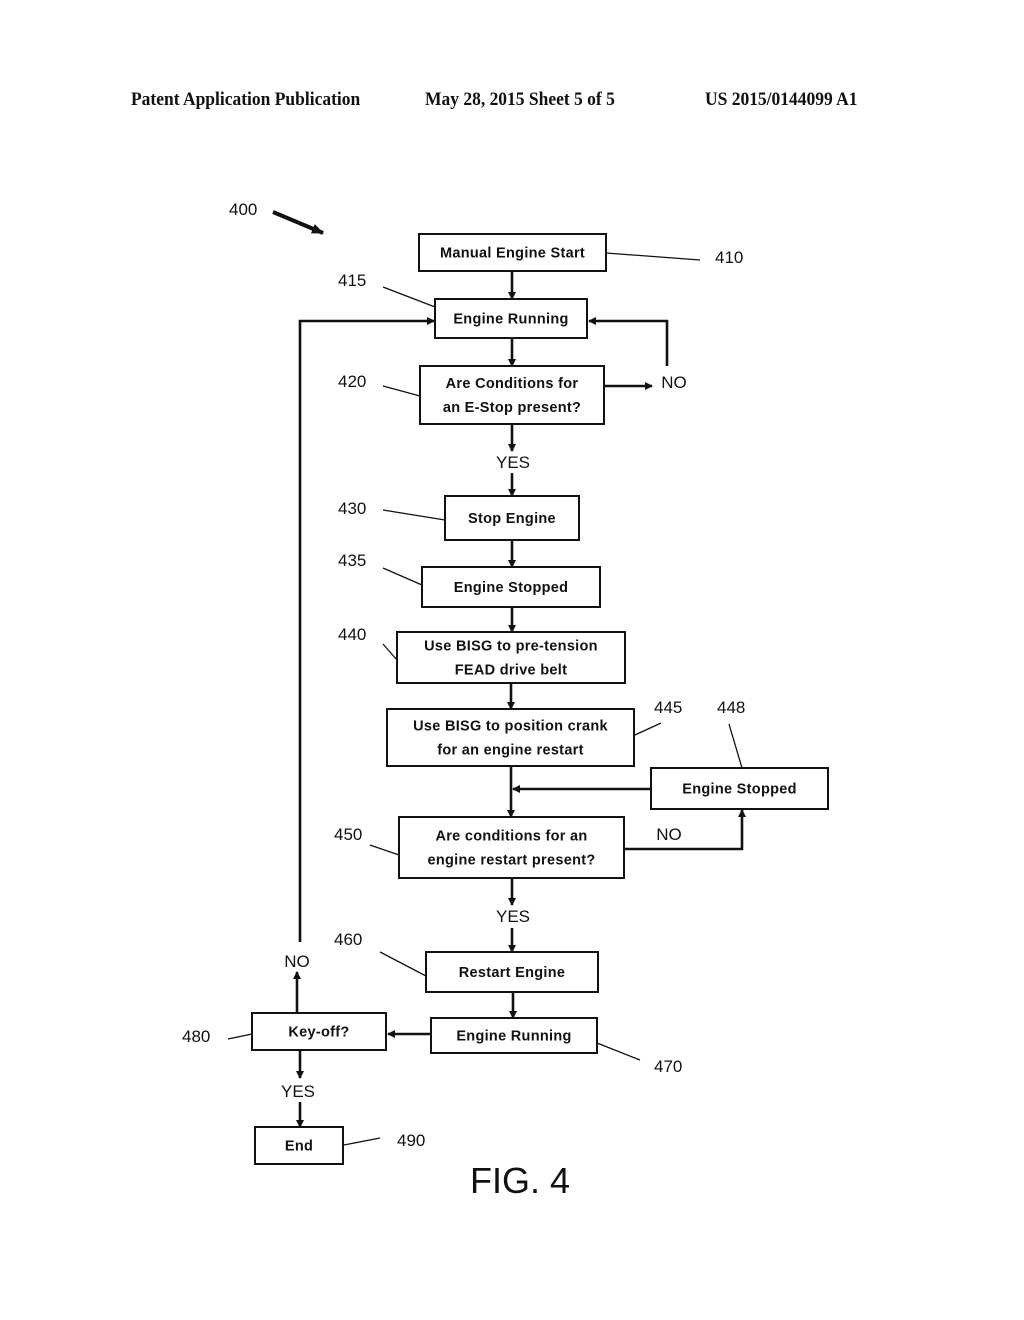 This screenshot has width=1024, height=1320. I want to click on figure-ref: 400, so click(243, 209).